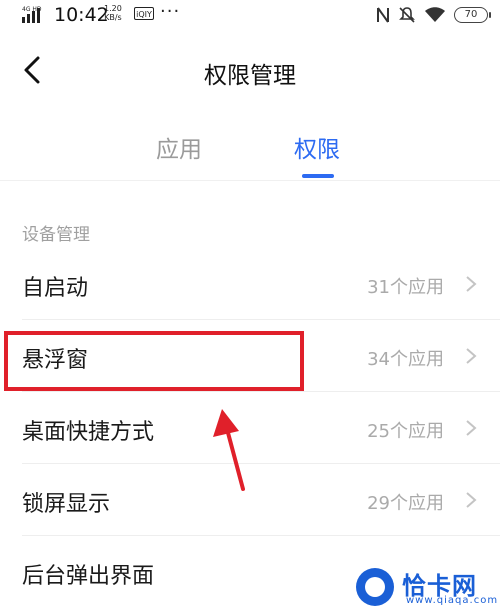 The height and width of the screenshot is (609, 500). Describe the element at coordinates (405, 287) in the screenshot. I see `item-count: 31个应用` at that location.